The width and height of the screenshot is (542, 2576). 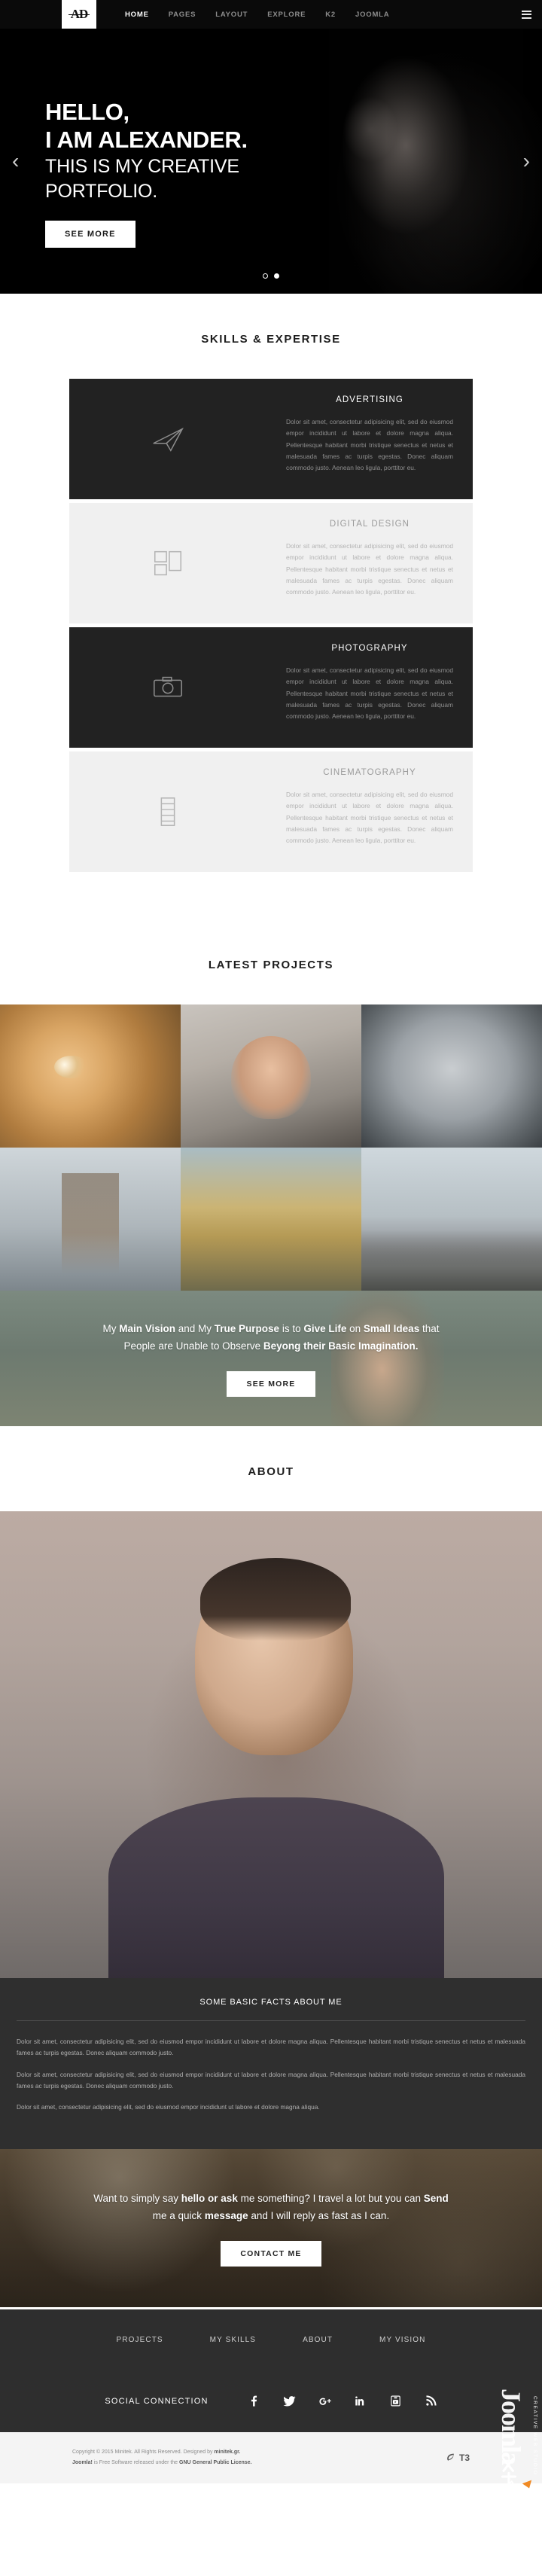 I want to click on projects-section-title: LATEST PROJECTS, so click(x=271, y=965).